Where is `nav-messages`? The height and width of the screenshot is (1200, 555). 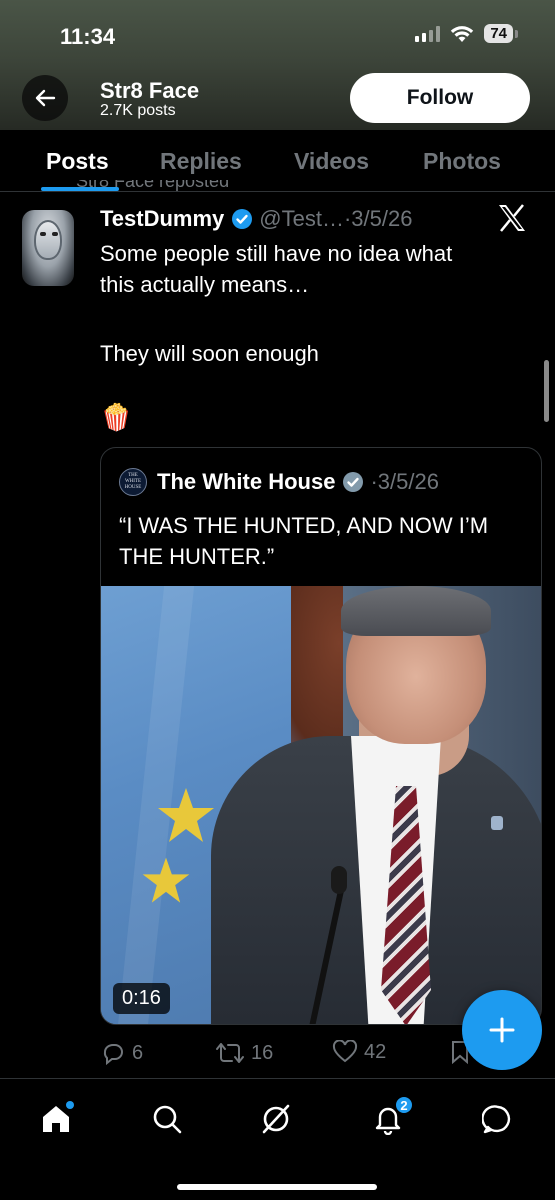
nav-messages is located at coordinates (498, 1119).